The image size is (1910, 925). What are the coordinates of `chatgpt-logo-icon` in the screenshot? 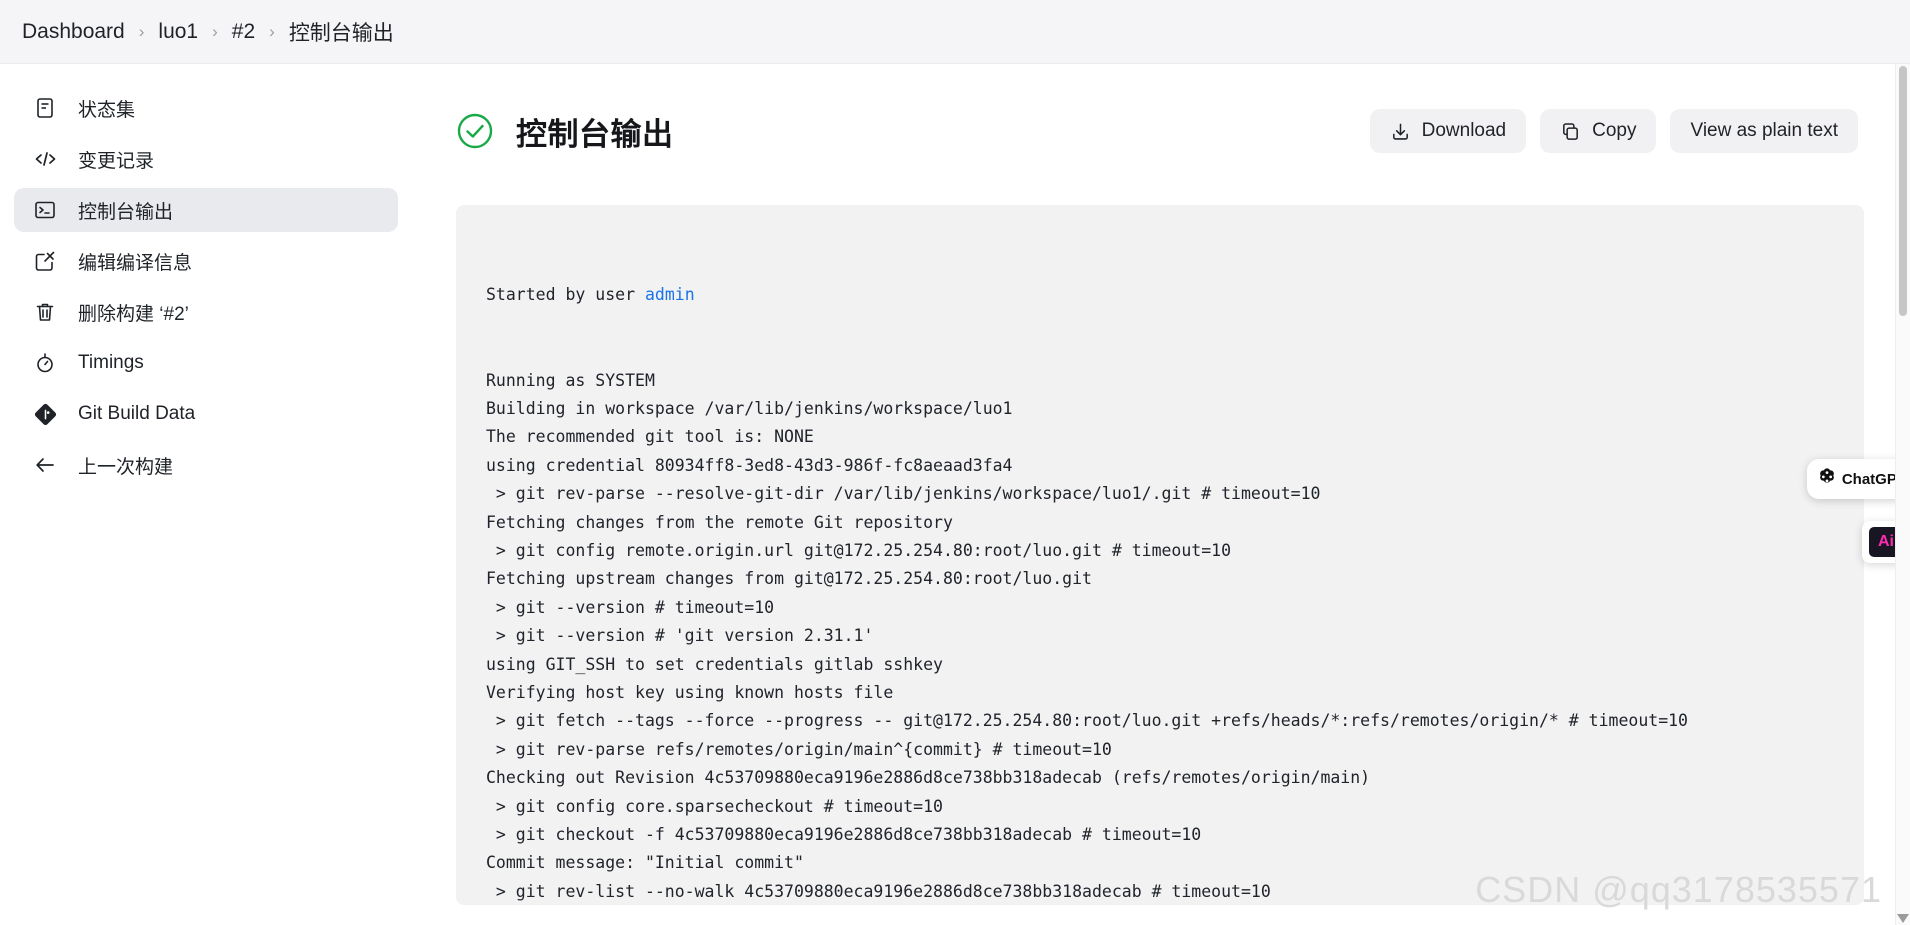 It's located at (1827, 479).